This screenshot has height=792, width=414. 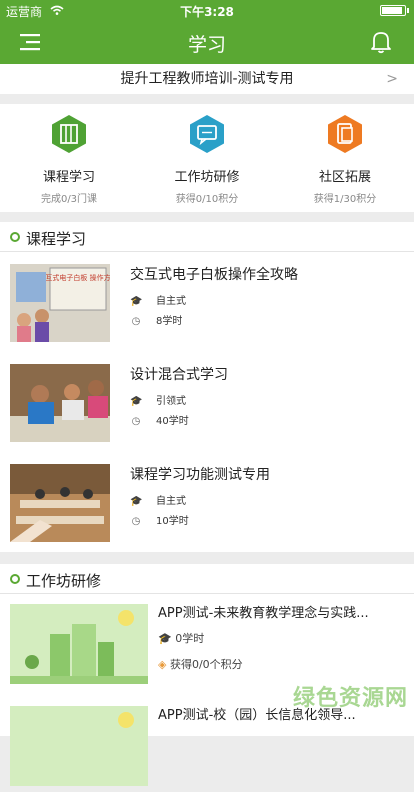 I want to click on course-item: 课程学习功能测试专用 🎓 自主式 ◷ 10学时, so click(x=207, y=502).